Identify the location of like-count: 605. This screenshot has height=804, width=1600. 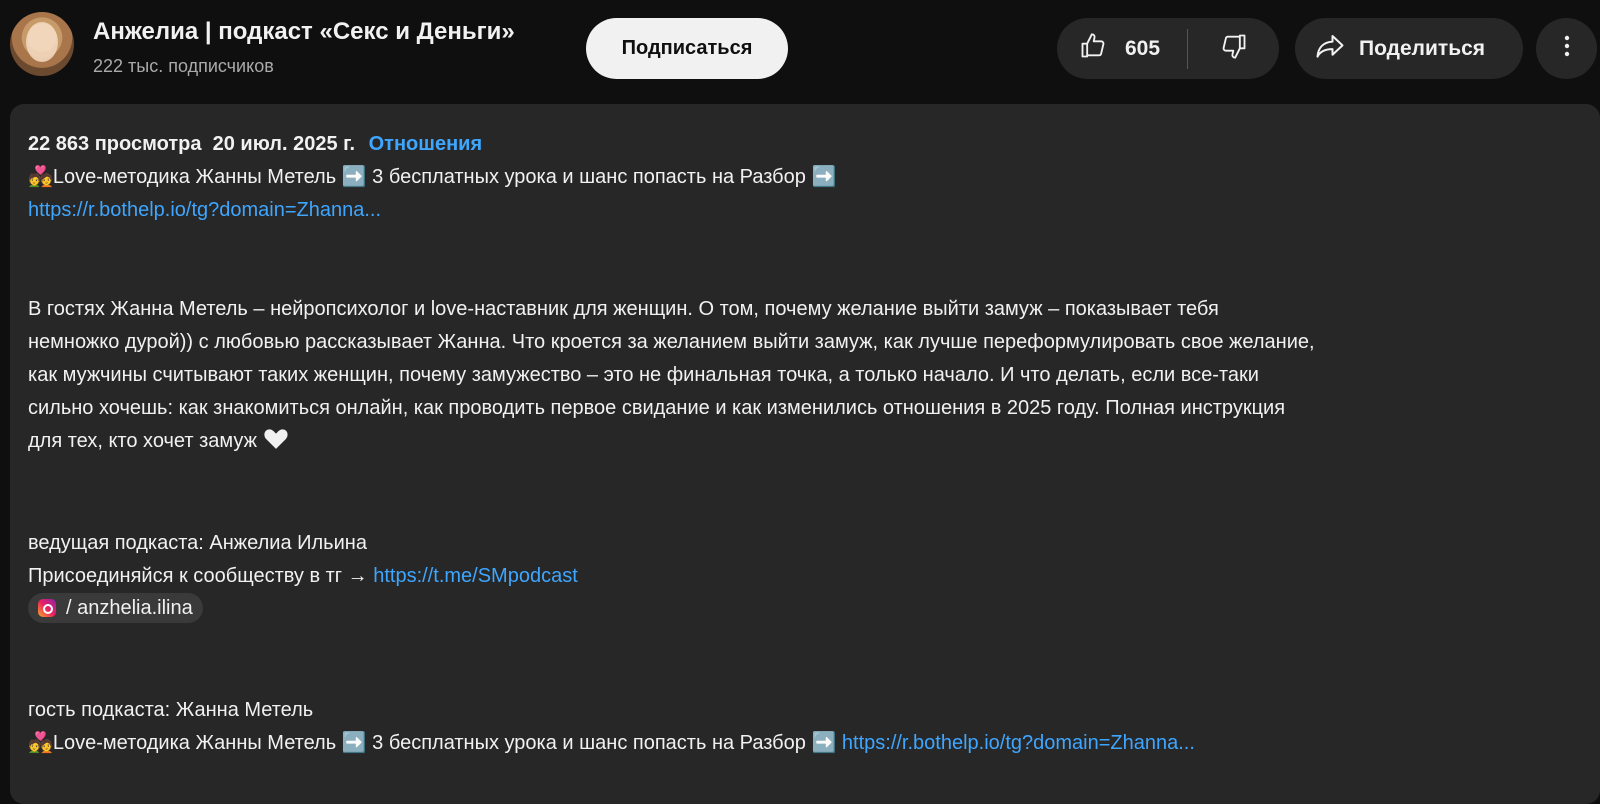
(1143, 48).